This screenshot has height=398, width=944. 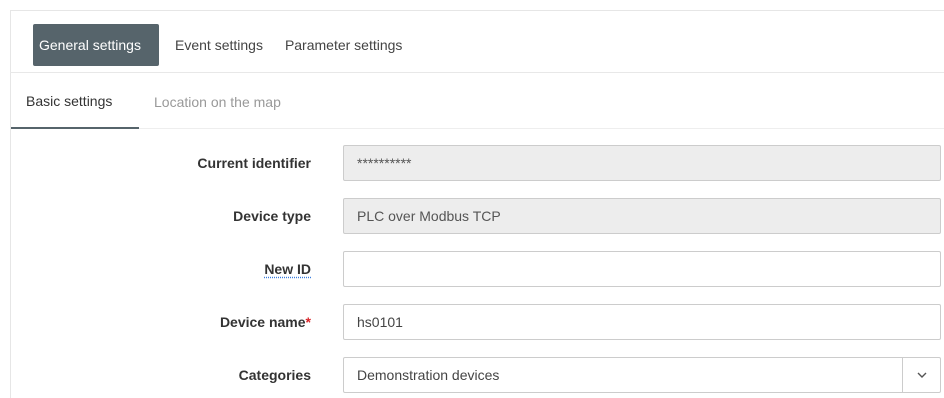 I want to click on subtabs-divider, so click(x=541, y=128).